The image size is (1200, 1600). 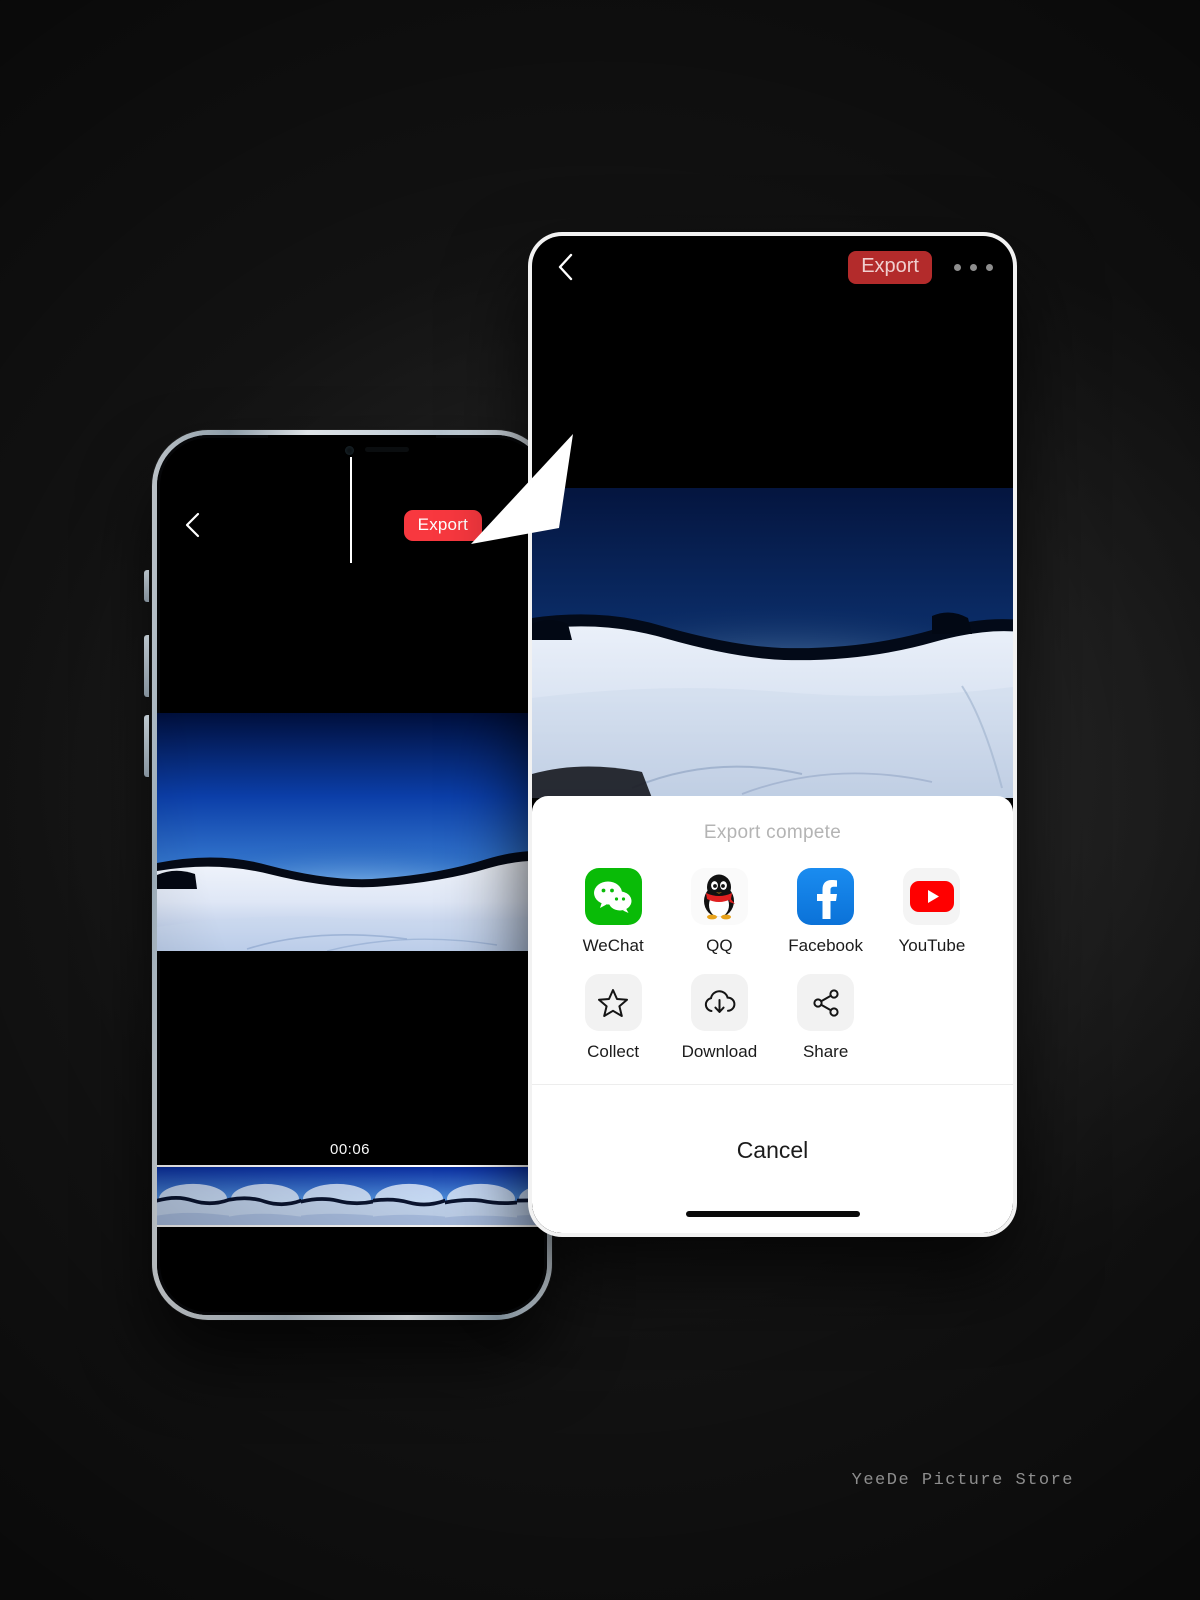 I want to click on cancel-button: Cancel, so click(x=773, y=1150).